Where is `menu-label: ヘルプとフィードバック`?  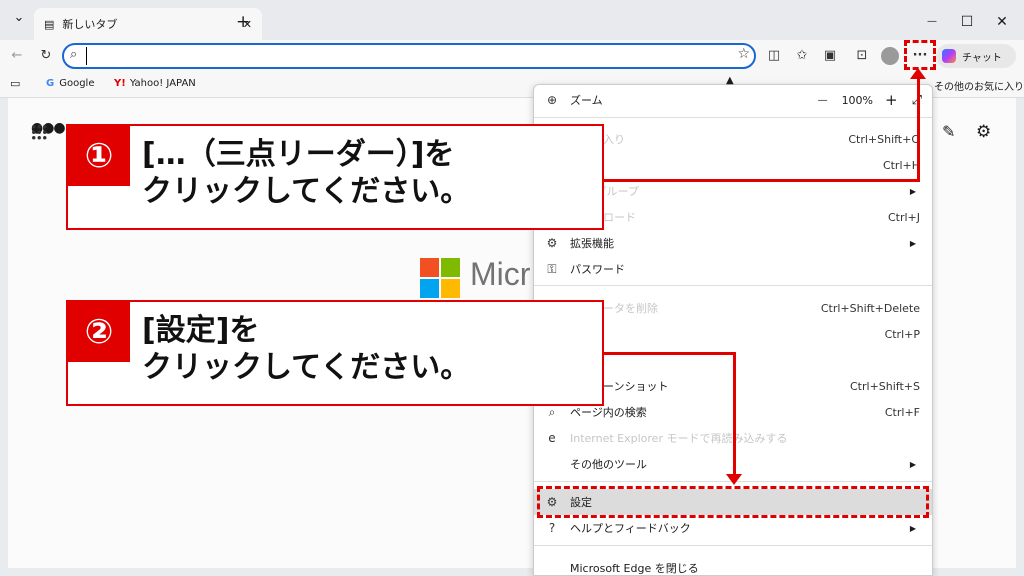
menu-label: ヘルプとフィードバック is located at coordinates (630, 528).